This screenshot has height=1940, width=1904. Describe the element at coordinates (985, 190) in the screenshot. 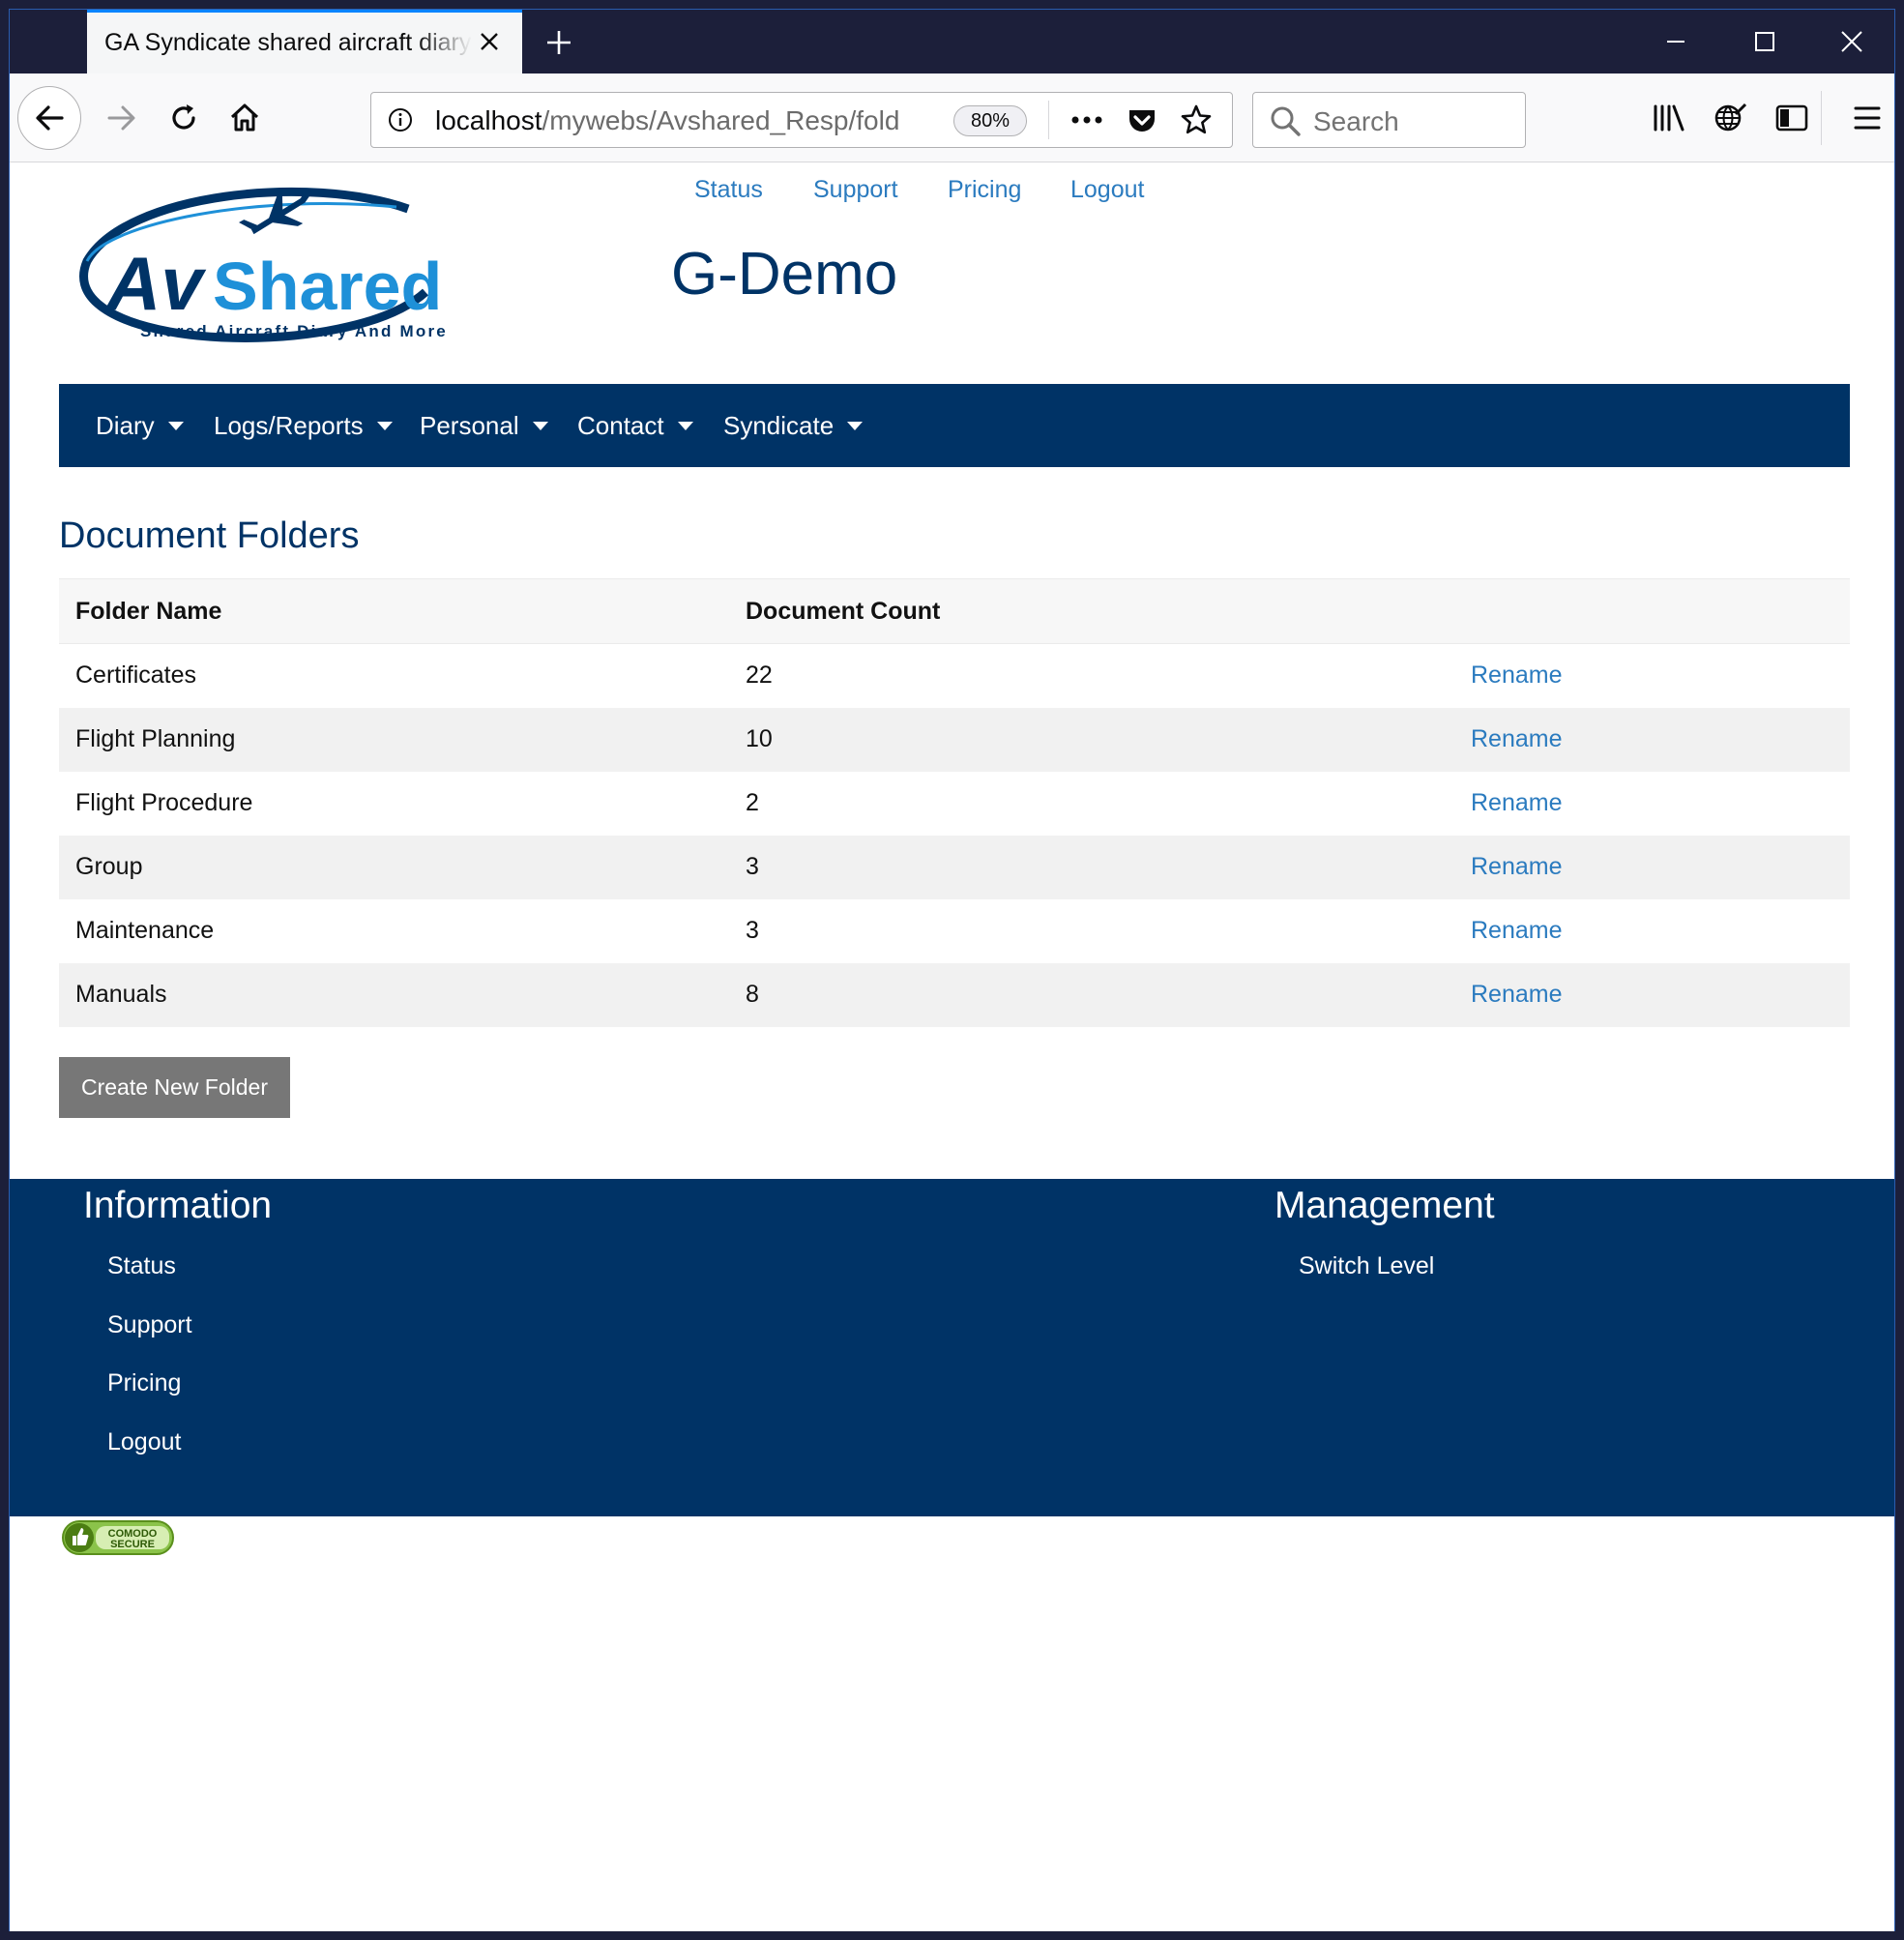

I see `top-link-pricing: Pricing` at that location.